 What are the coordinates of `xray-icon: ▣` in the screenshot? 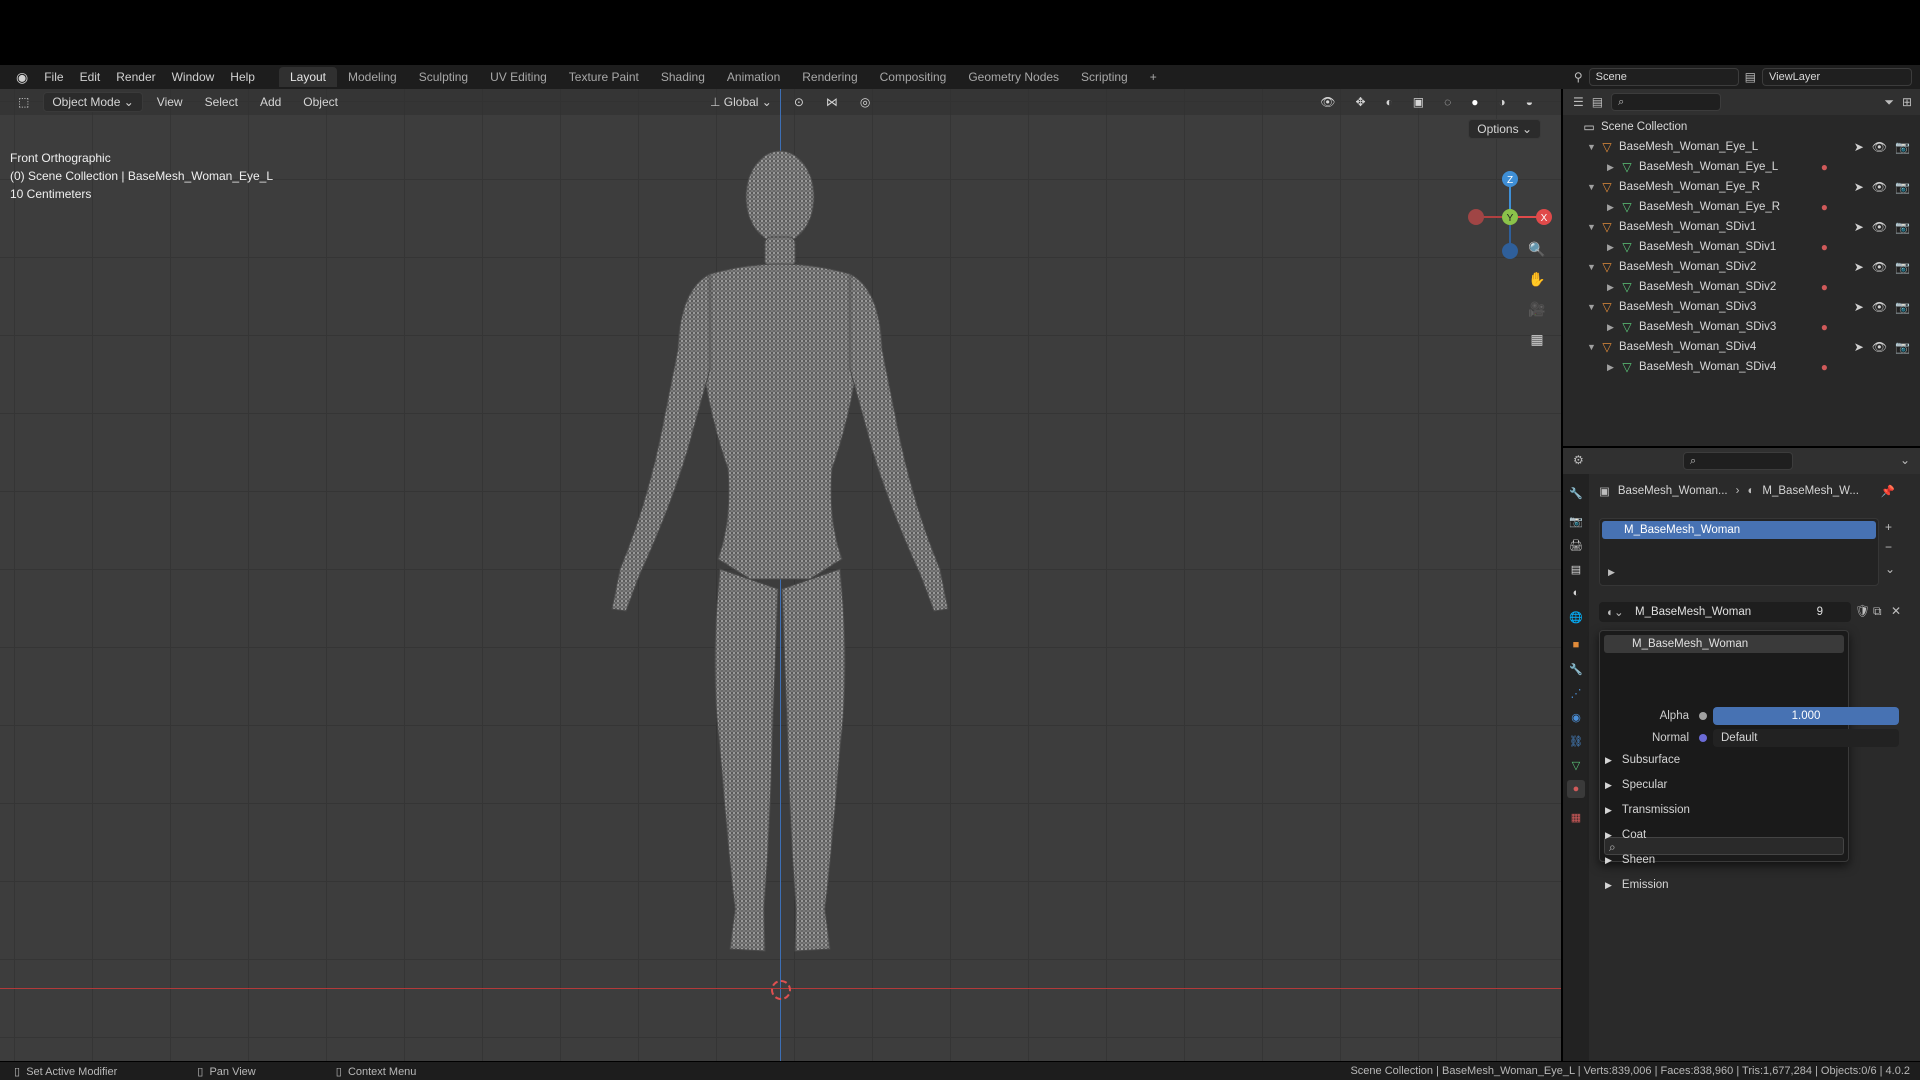 It's located at (1418, 102).